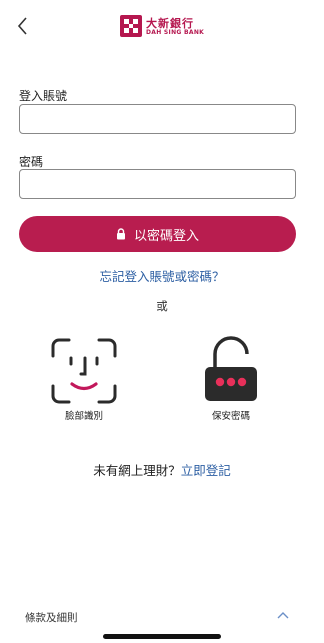  What do you see at coordinates (162, 306) in the screenshot?
I see `or-divider-text: 或` at bounding box center [162, 306].